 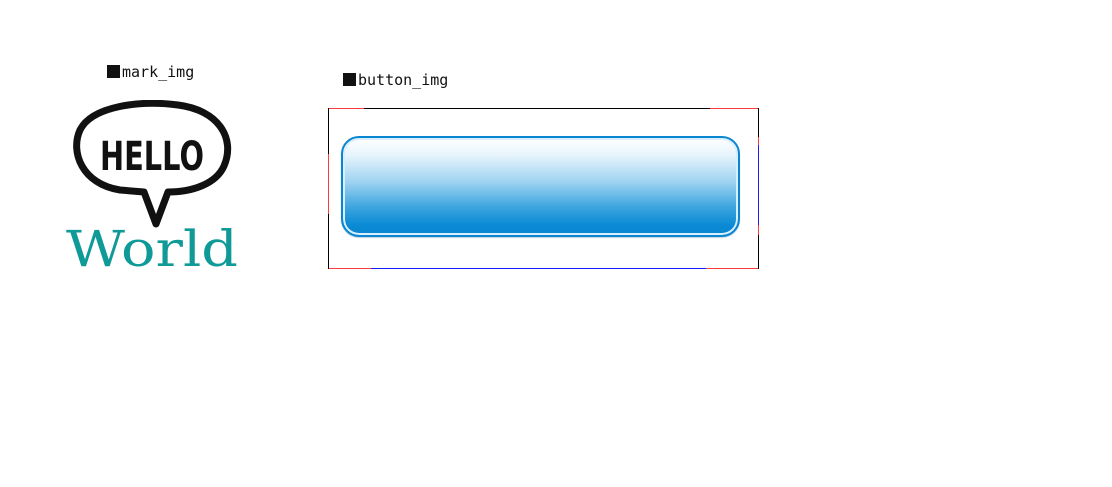 What do you see at coordinates (540, 186) in the screenshot?
I see `glossy-blue-button` at bounding box center [540, 186].